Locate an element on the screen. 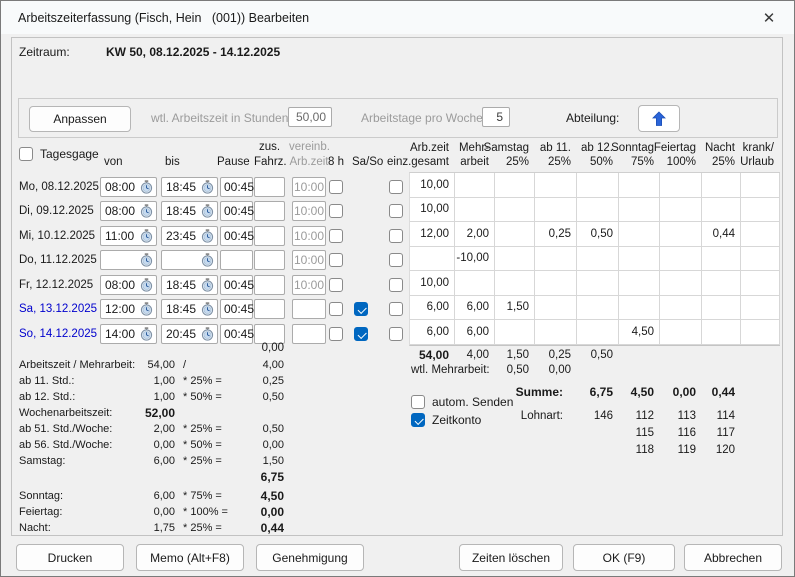 The image size is (795, 577). von-value: 14:00 is located at coordinates (120, 334).